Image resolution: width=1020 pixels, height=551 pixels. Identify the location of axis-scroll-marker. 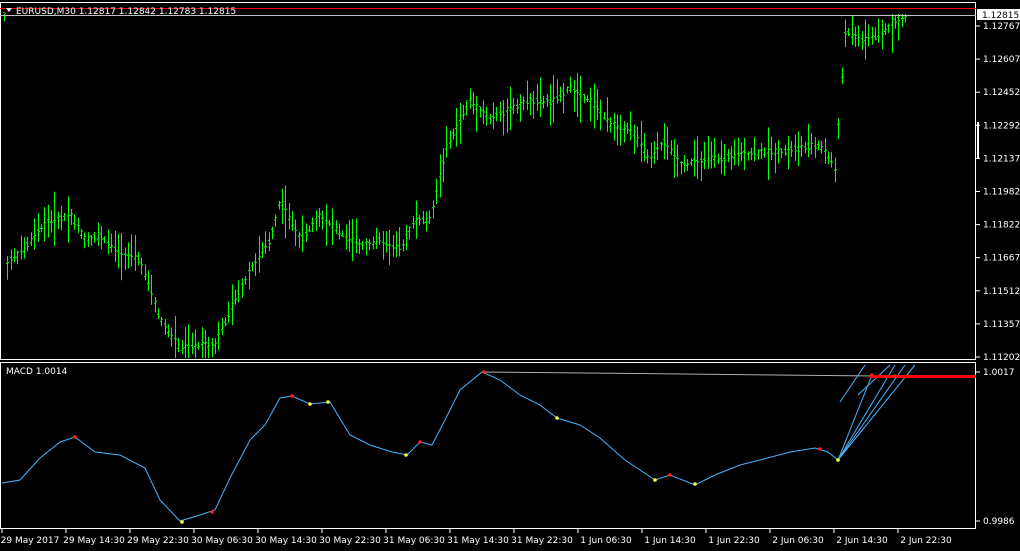
(978, 140).